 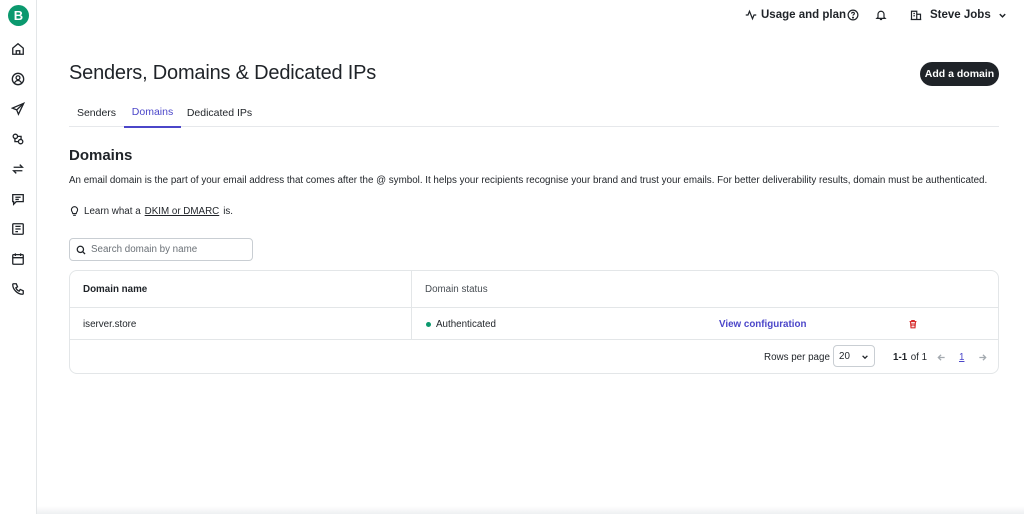 I want to click on section-title: Domains, so click(x=101, y=155).